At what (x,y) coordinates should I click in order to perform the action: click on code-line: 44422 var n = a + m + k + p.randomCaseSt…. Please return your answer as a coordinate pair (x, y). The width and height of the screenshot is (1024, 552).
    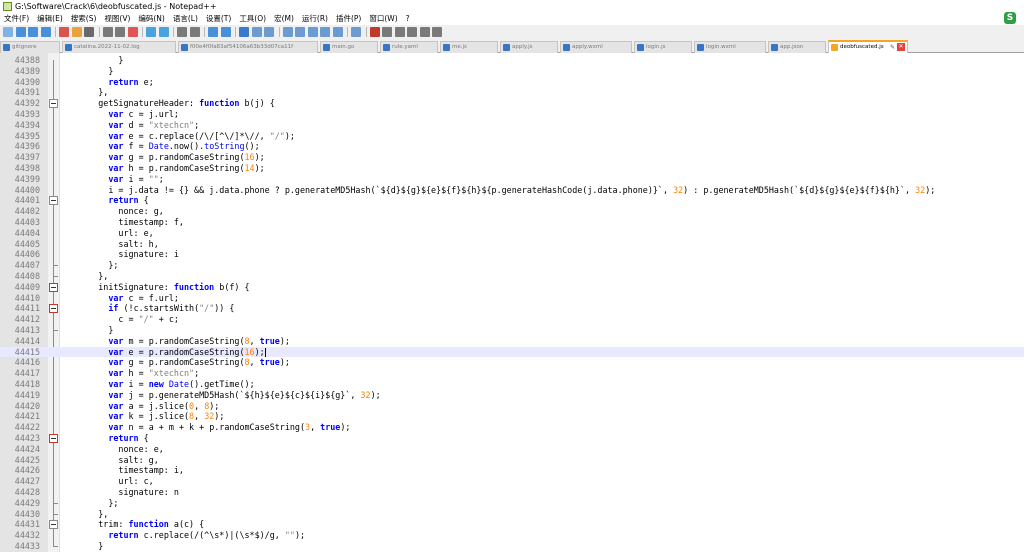
    Looking at the image, I should click on (512, 427).